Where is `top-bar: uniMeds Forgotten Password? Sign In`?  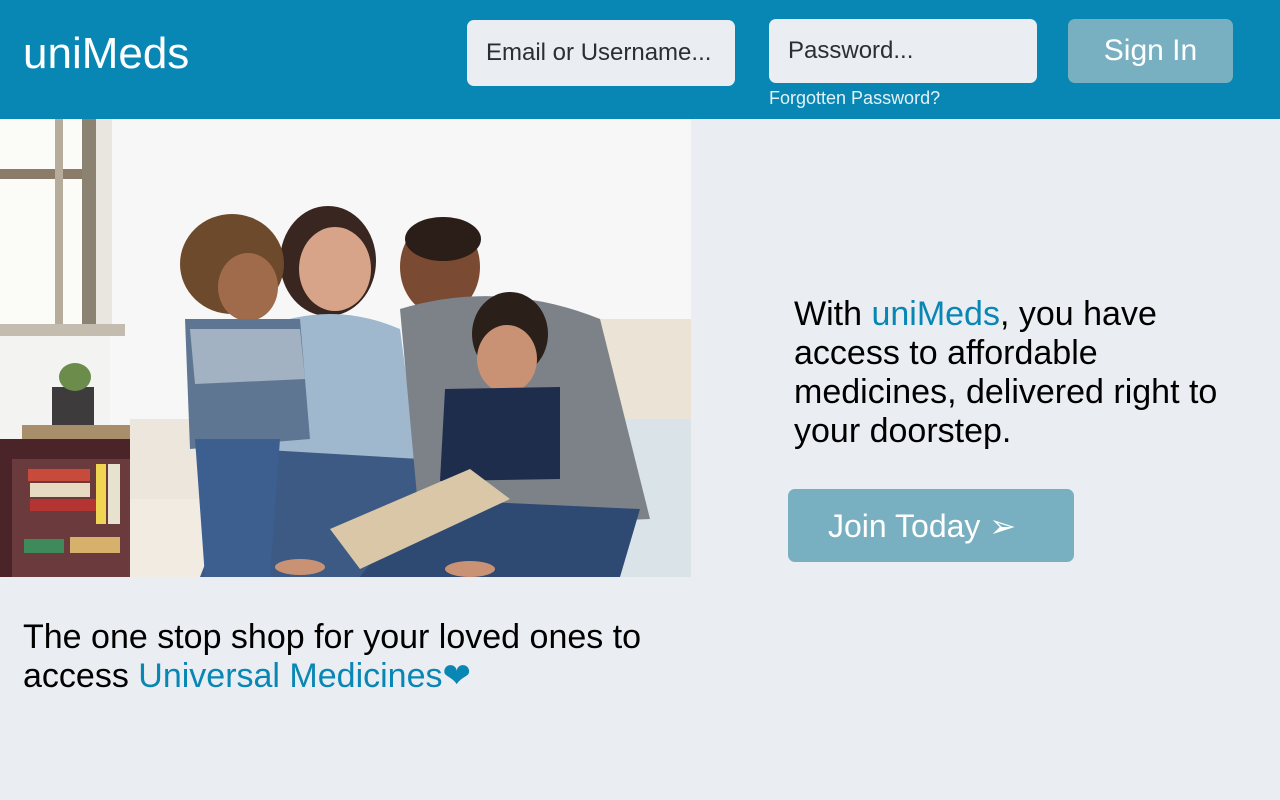
top-bar: uniMeds Forgotten Password? Sign In is located at coordinates (640, 59).